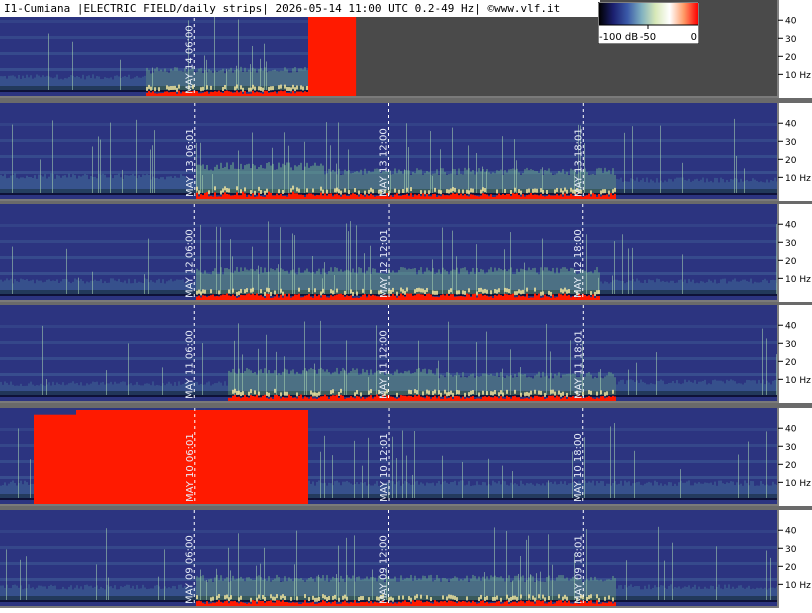 This screenshot has width=812, height=613. I want to click on time-marker-label: MAY 10 06:01, so click(190, 467).